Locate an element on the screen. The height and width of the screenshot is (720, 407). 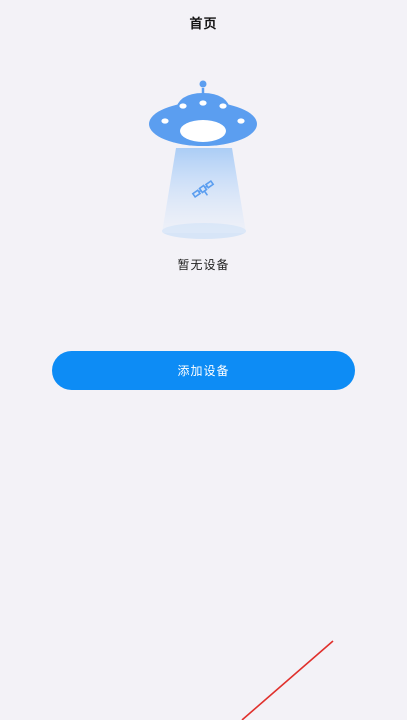
empty-state-illustration is located at coordinates (204, 161).